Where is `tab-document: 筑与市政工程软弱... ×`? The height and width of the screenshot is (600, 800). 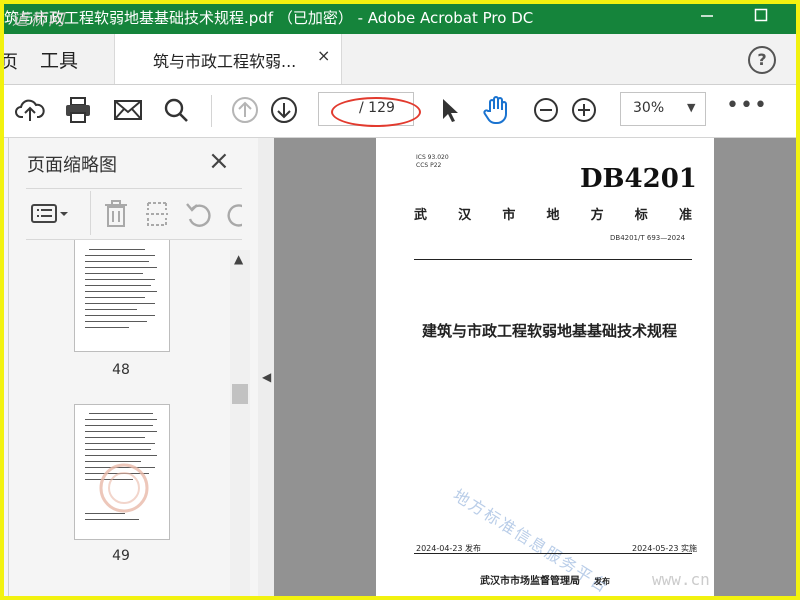 tab-document: 筑与市政工程软弱... × is located at coordinates (228, 59).